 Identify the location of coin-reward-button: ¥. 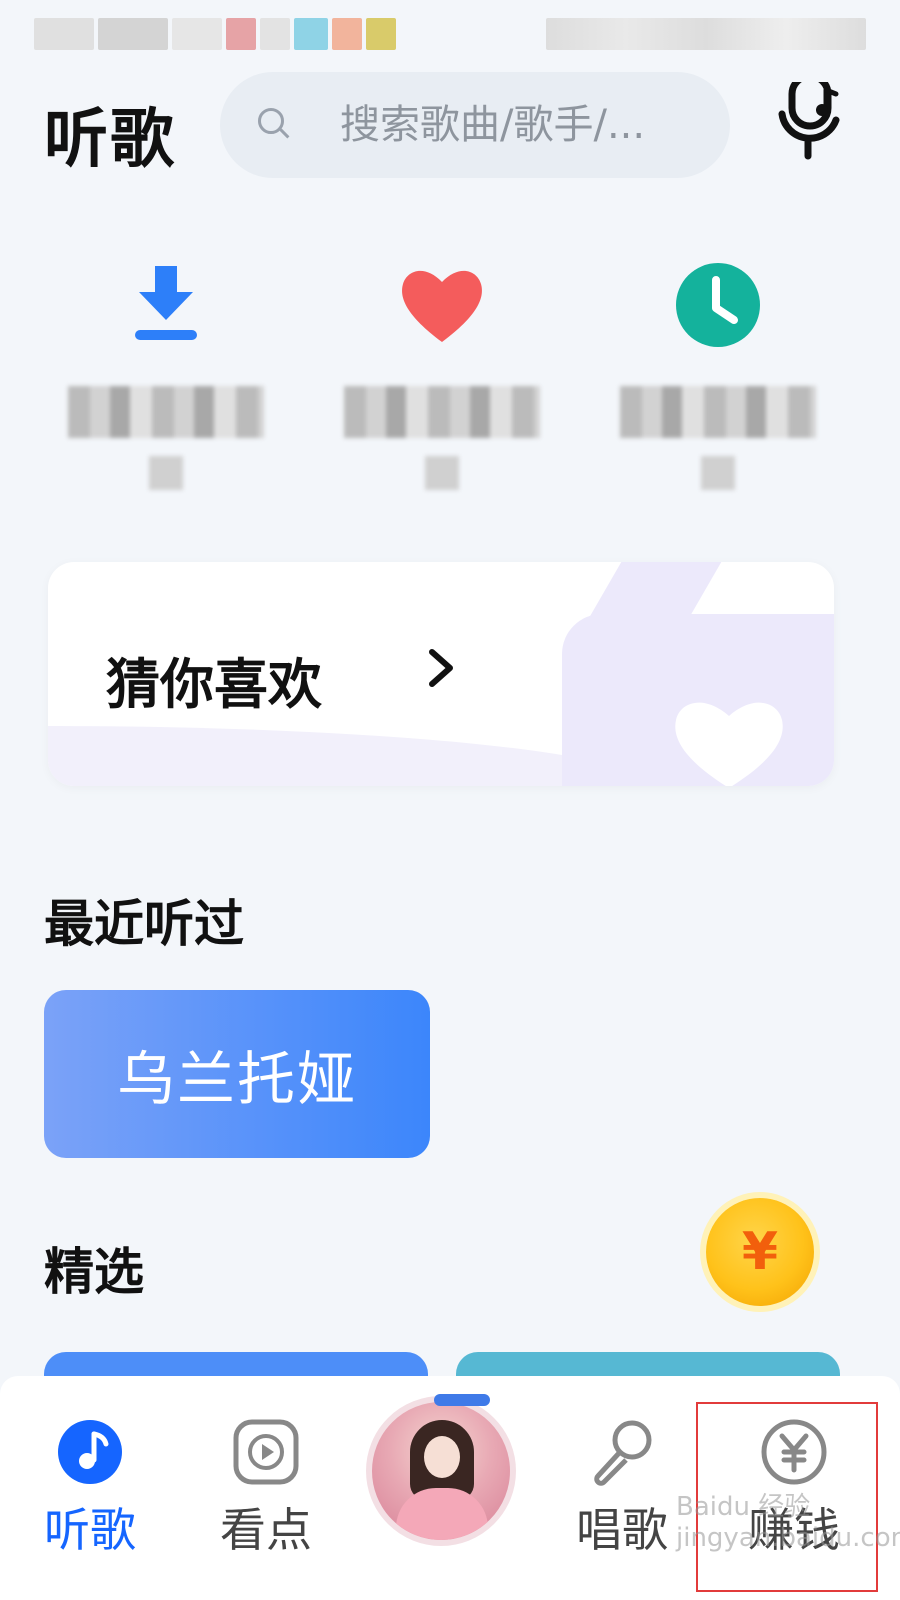
(760, 1252).